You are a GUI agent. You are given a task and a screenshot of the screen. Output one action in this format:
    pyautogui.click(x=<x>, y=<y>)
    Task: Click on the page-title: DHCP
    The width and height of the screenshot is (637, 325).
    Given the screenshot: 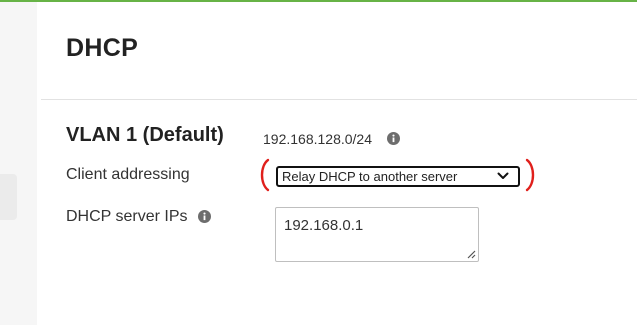 What is the action you would take?
    pyautogui.click(x=102, y=48)
    